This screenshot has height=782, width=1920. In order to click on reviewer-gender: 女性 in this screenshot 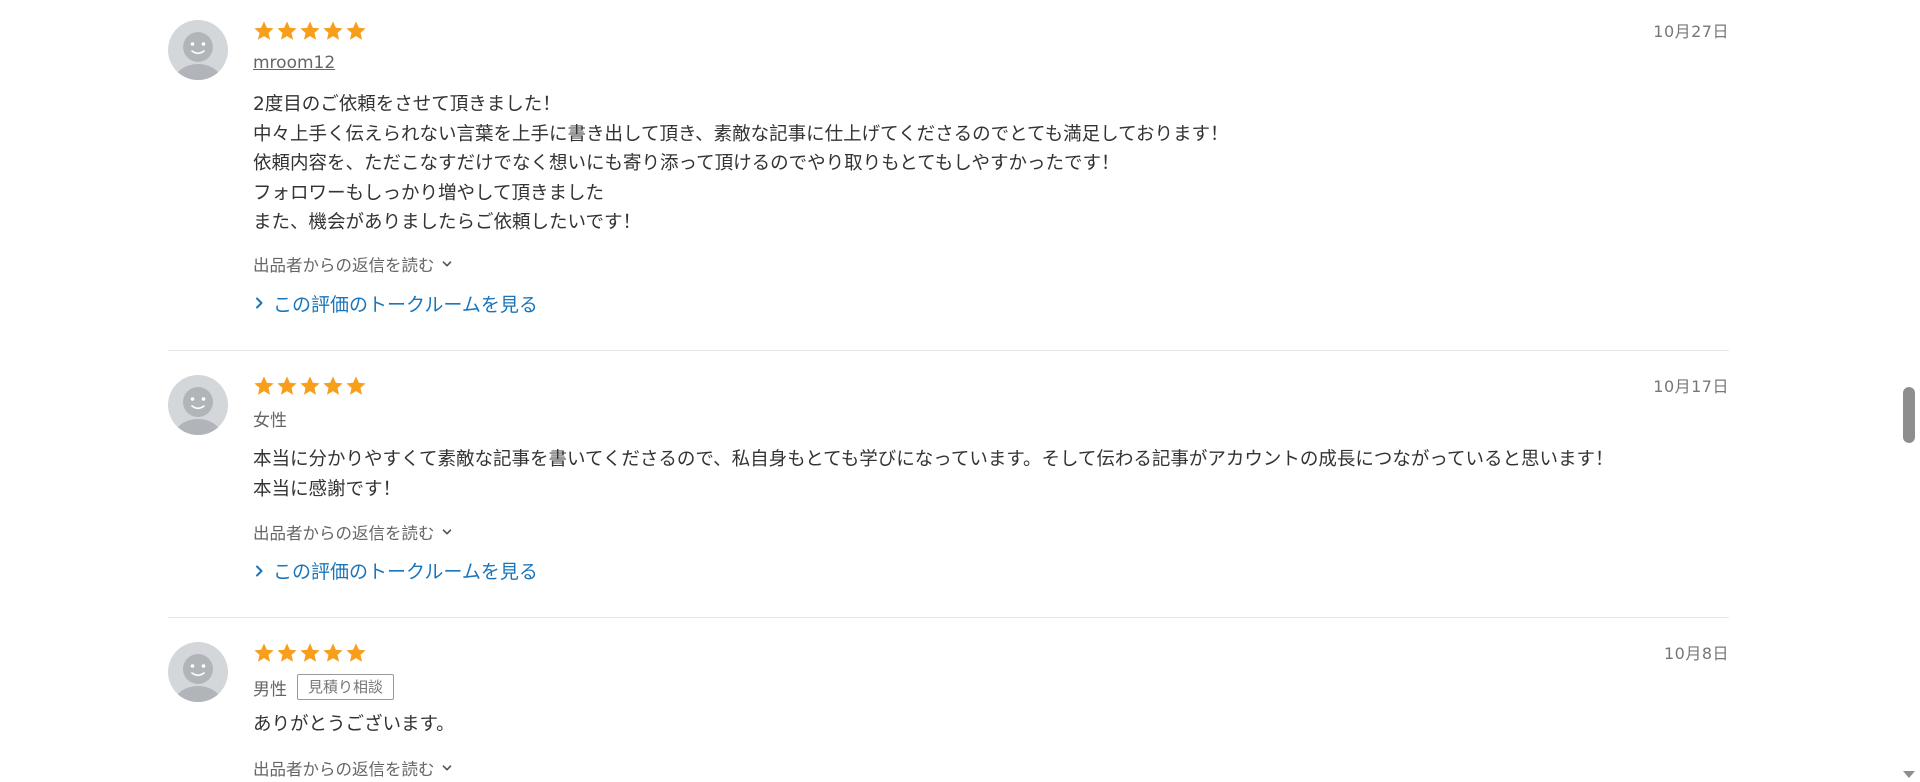, I will do `click(270, 420)`.